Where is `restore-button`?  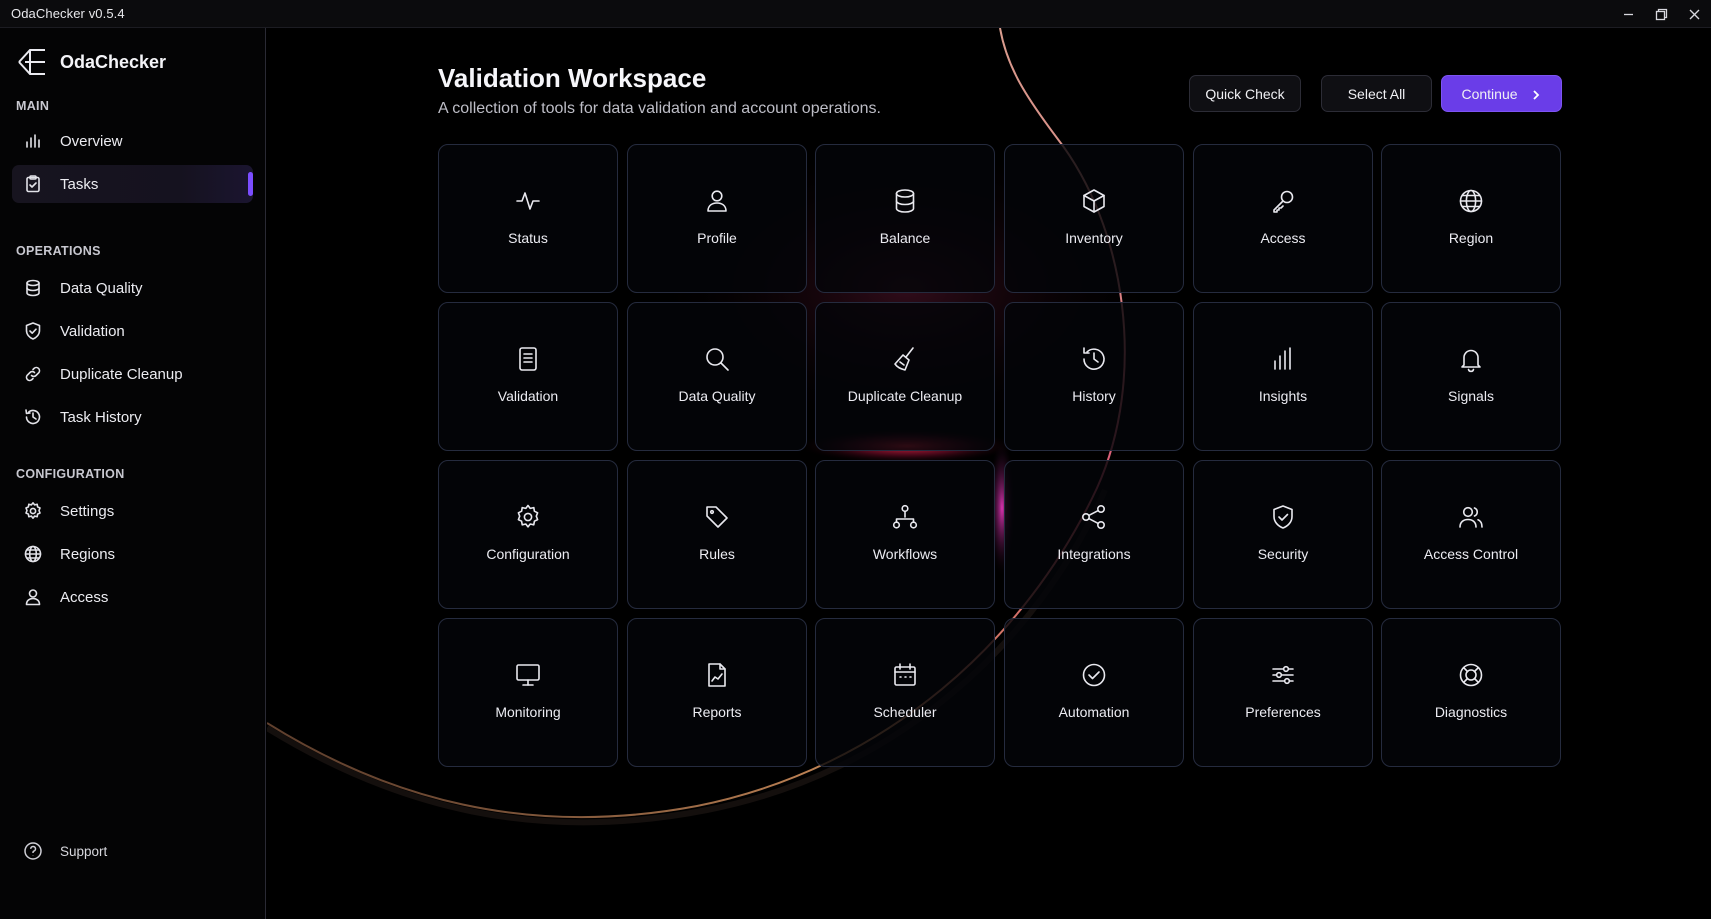
restore-button is located at coordinates (1661, 14).